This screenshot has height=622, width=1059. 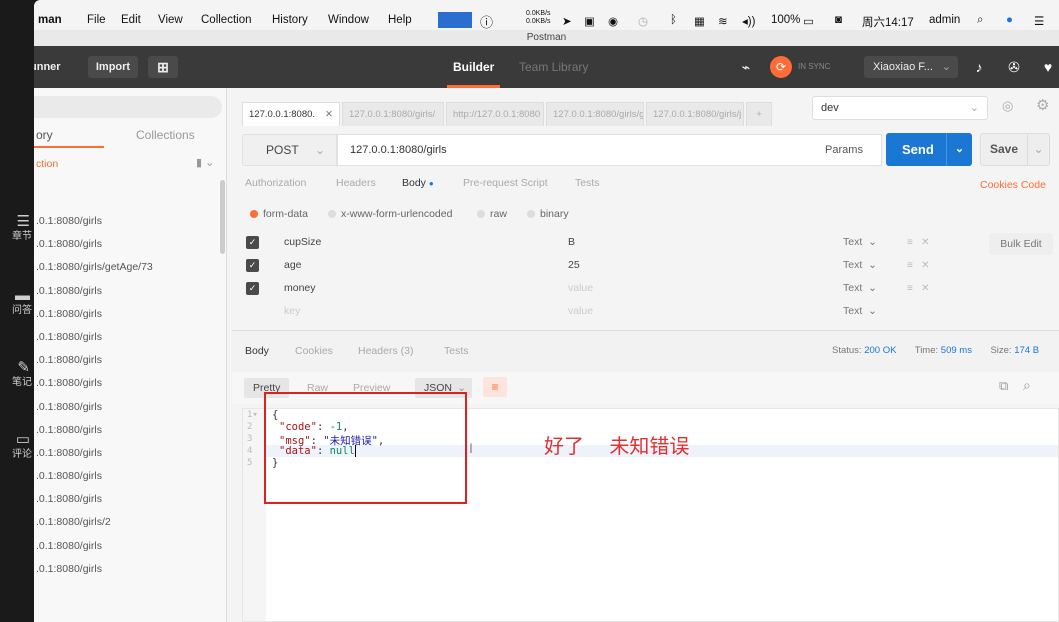 What do you see at coordinates (371, 388) in the screenshot?
I see `format-preview: Preview` at bounding box center [371, 388].